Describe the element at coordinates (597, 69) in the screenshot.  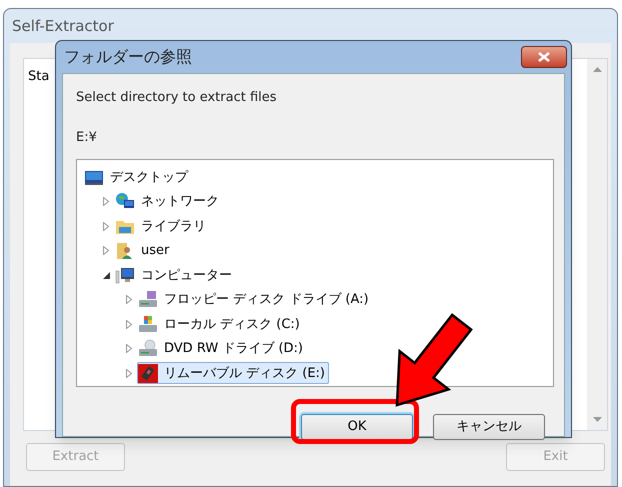
I see `scroll-up-icon` at that location.